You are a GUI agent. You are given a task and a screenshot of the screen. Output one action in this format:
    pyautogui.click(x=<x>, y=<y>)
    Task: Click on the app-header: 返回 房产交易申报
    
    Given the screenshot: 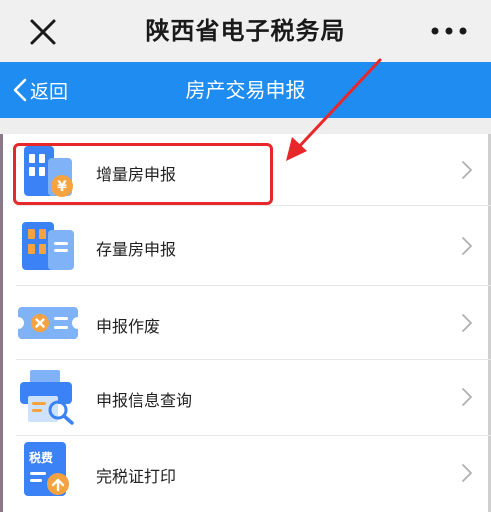 What is the action you would take?
    pyautogui.click(x=245, y=90)
    